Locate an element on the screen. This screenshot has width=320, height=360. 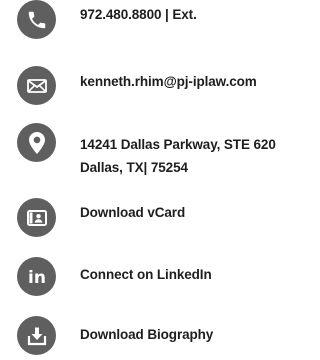
contact-row-email: kenneth.rhim@pj-iplaw.com is located at coordinates (168, 85).